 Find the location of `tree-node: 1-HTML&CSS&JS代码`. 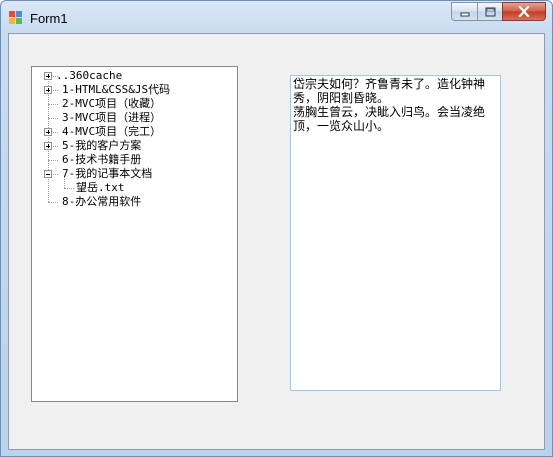

tree-node: 1-HTML&CSS&JS代码 is located at coordinates (134, 90).